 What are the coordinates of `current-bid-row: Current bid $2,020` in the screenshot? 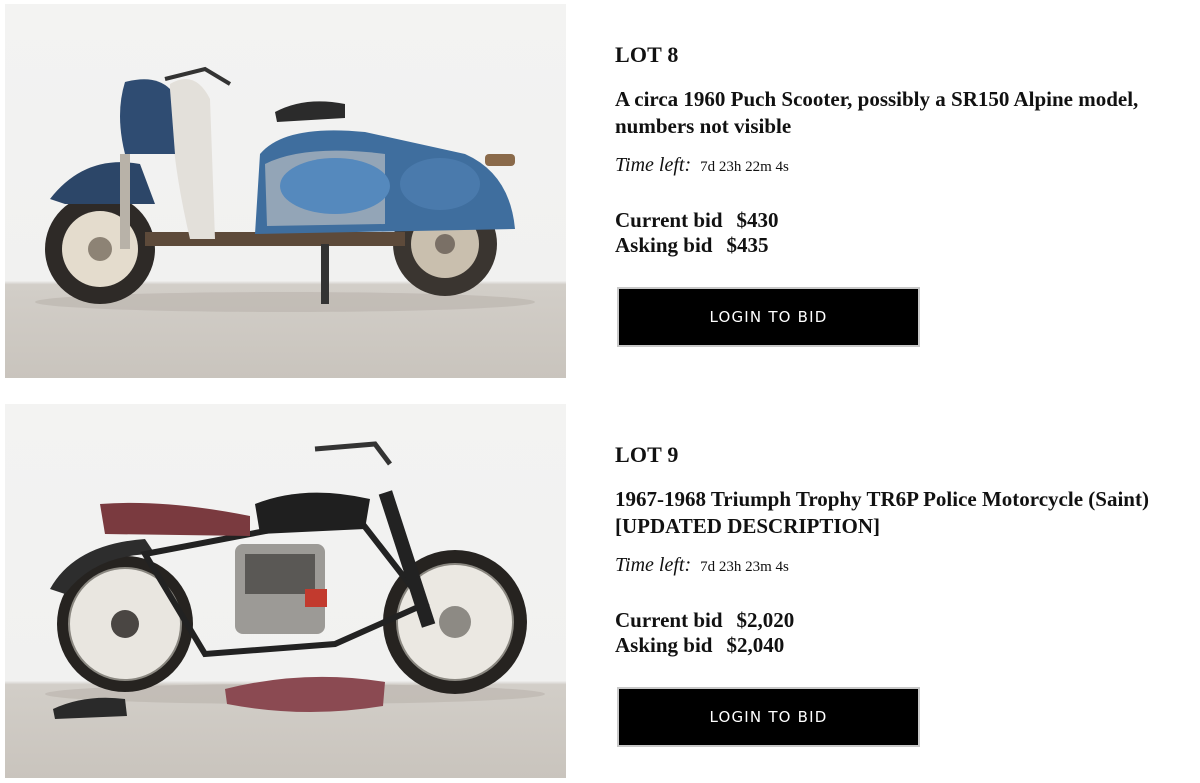 It's located at (704, 620).